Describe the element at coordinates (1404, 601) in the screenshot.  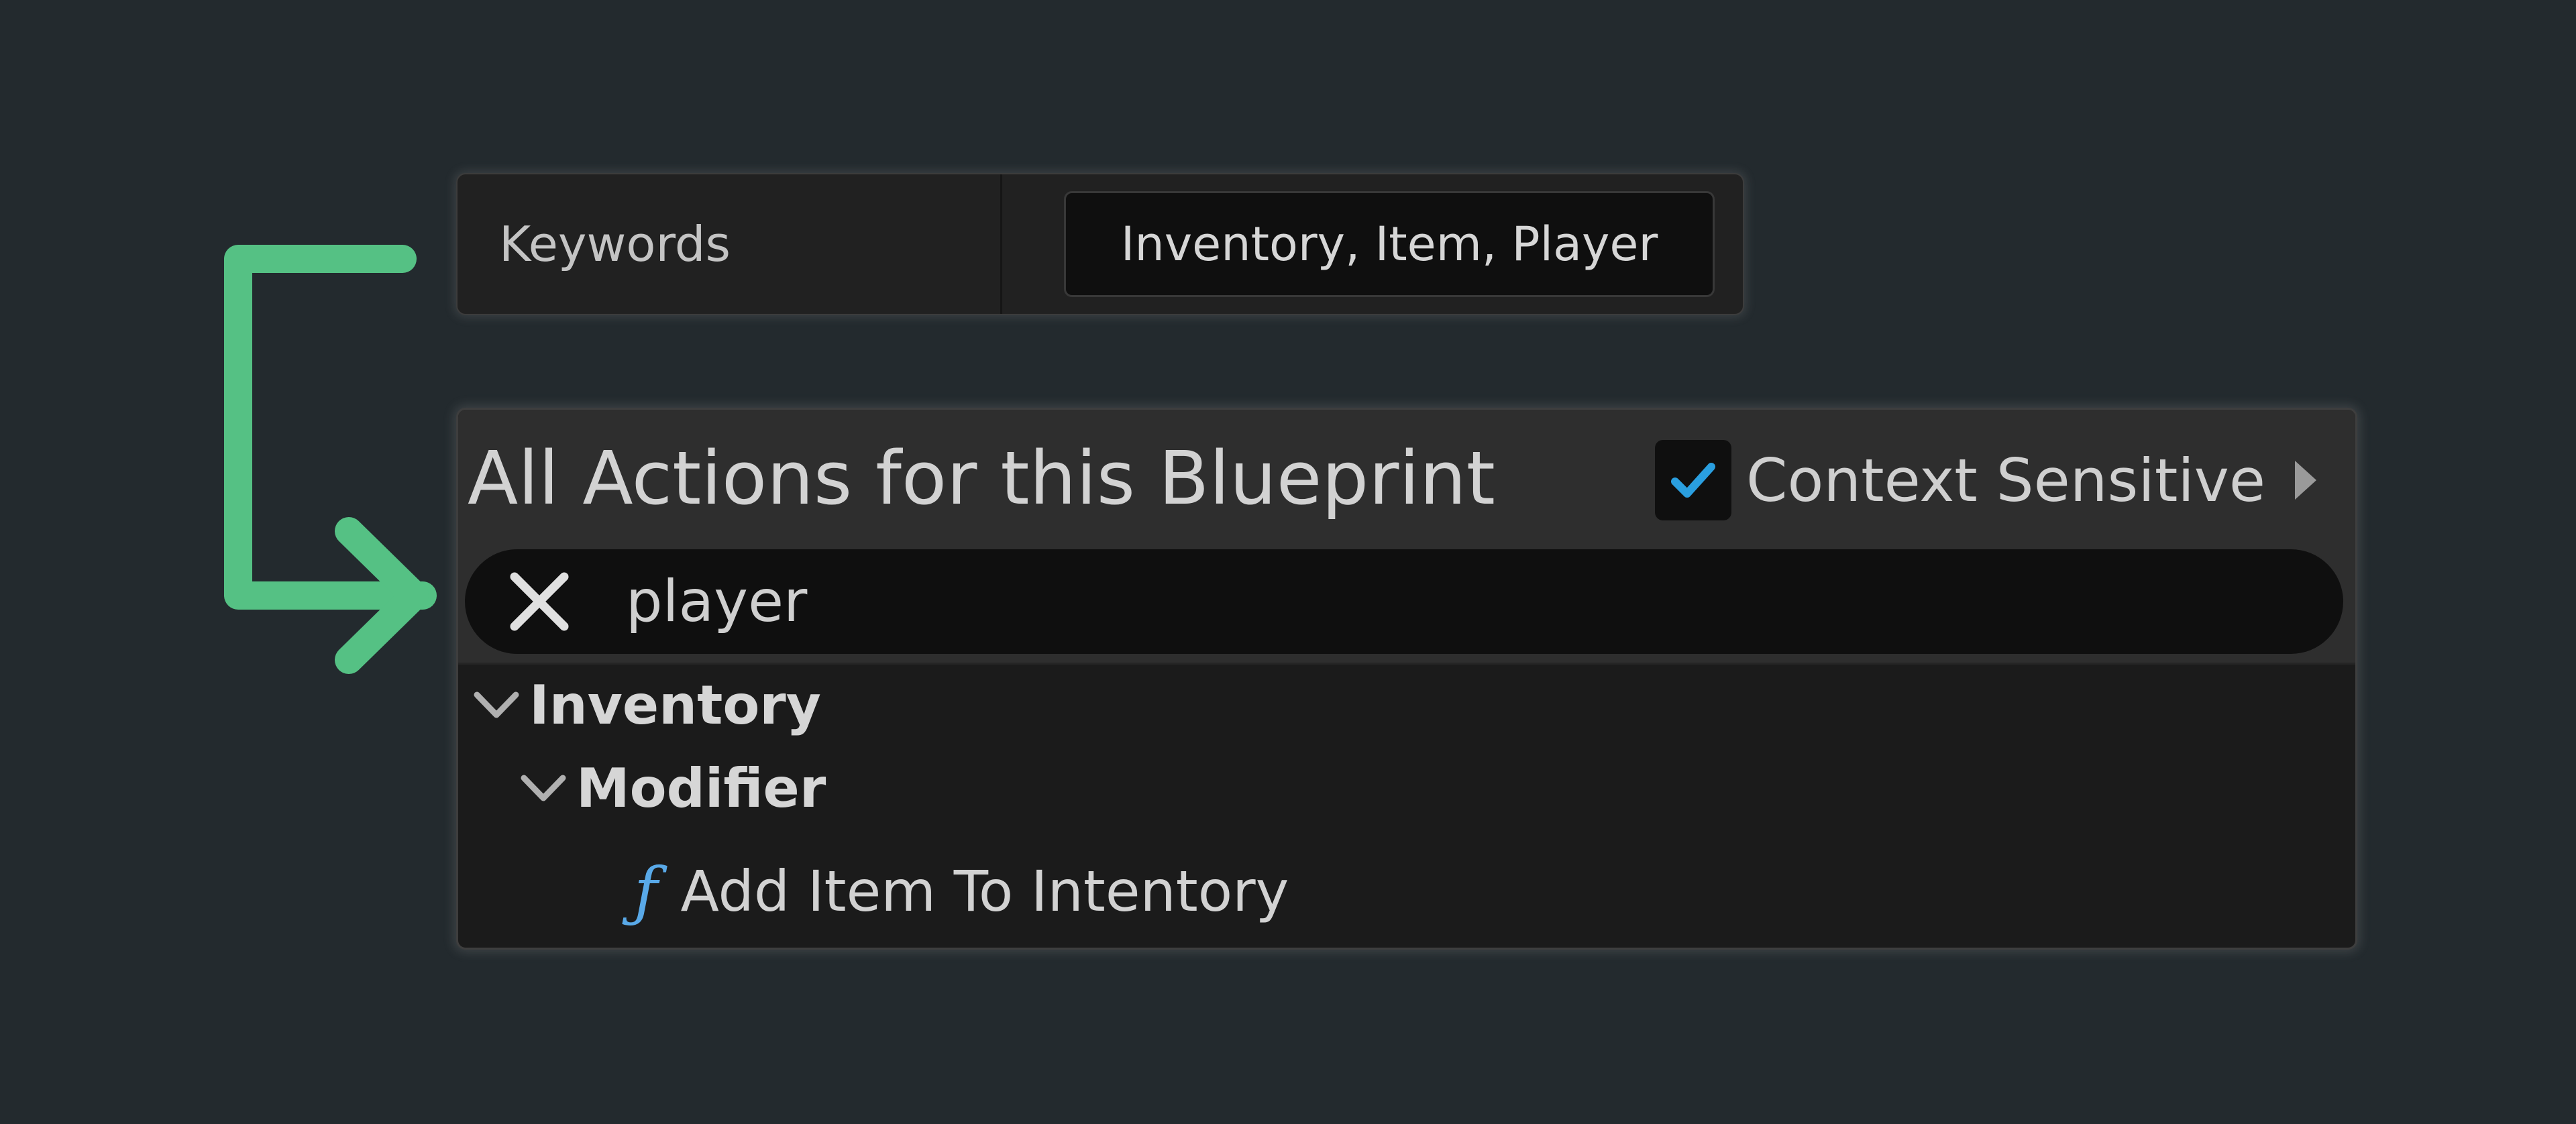
I see `search-bar: player` at that location.